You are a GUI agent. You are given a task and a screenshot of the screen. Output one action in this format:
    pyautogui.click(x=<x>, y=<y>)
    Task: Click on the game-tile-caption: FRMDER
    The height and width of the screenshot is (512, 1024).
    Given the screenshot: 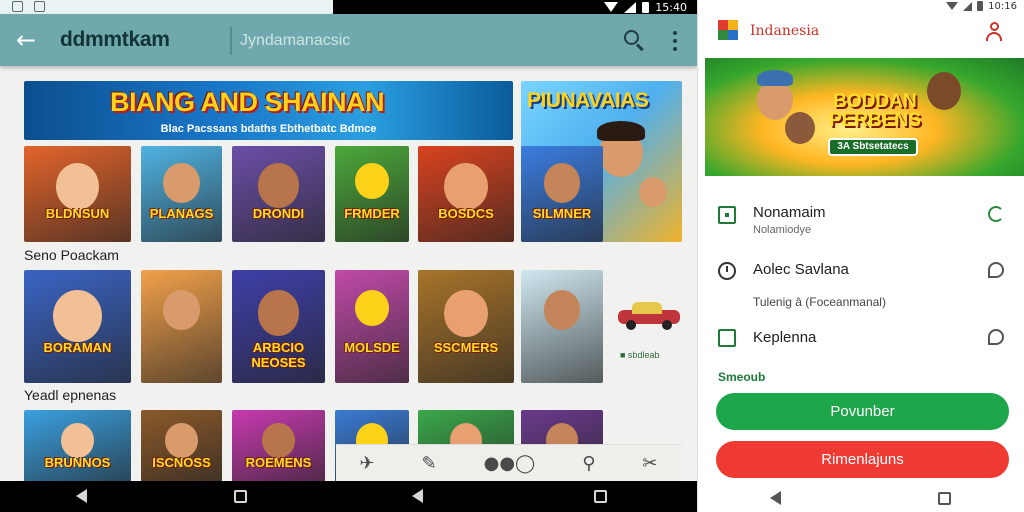 What is the action you would take?
    pyautogui.click(x=372, y=213)
    